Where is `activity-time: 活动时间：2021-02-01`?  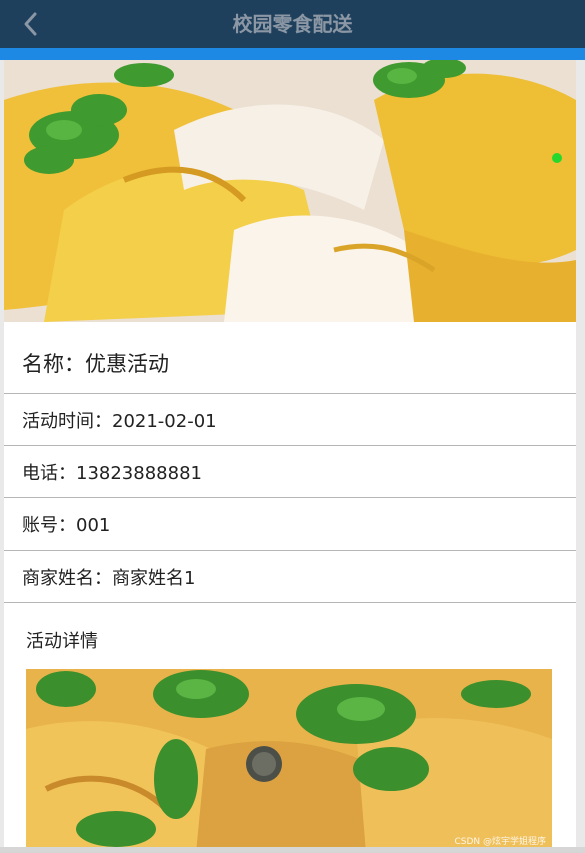 activity-time: 活动时间：2021-02-01 is located at coordinates (119, 421).